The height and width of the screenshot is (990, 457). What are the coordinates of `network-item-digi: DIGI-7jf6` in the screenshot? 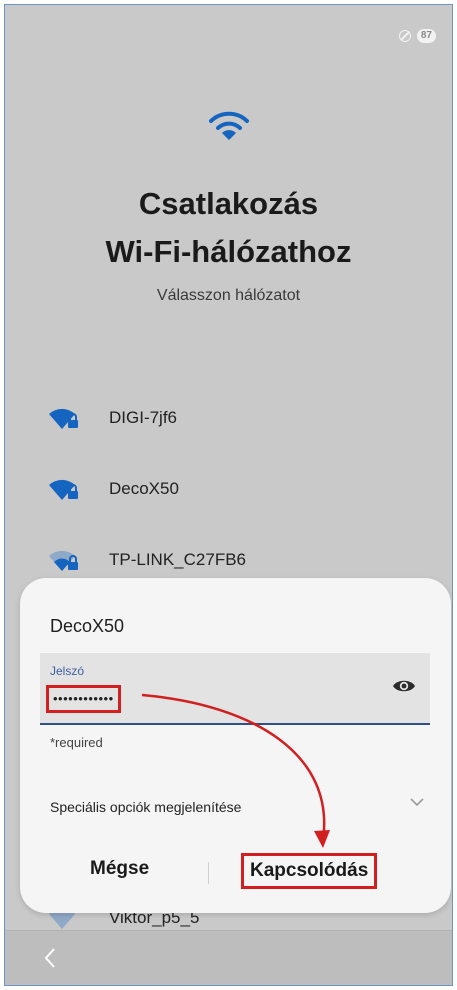 It's located at (112, 418).